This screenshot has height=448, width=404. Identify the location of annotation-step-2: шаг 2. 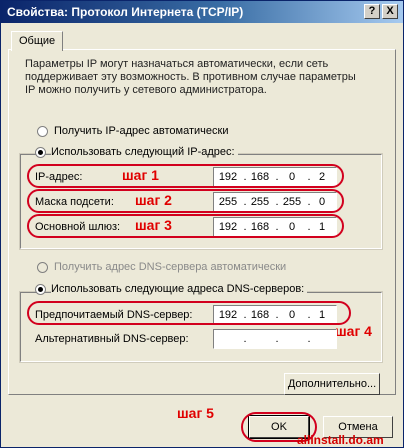
(153, 200).